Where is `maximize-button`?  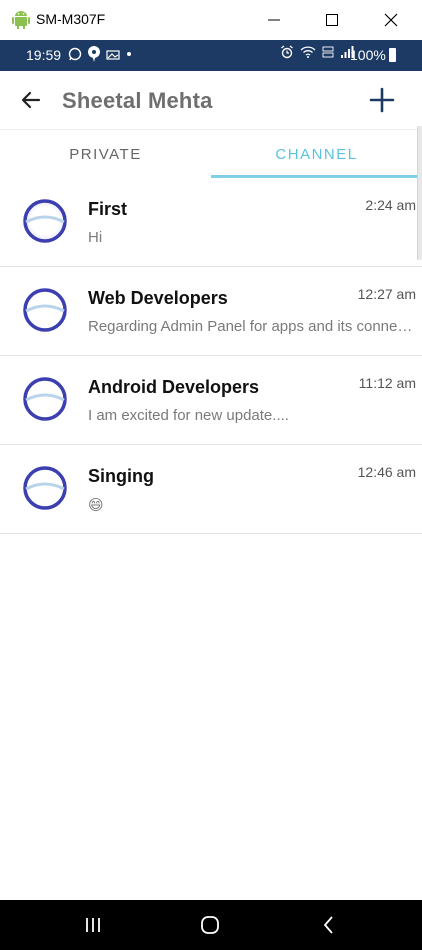 maximize-button is located at coordinates (332, 20).